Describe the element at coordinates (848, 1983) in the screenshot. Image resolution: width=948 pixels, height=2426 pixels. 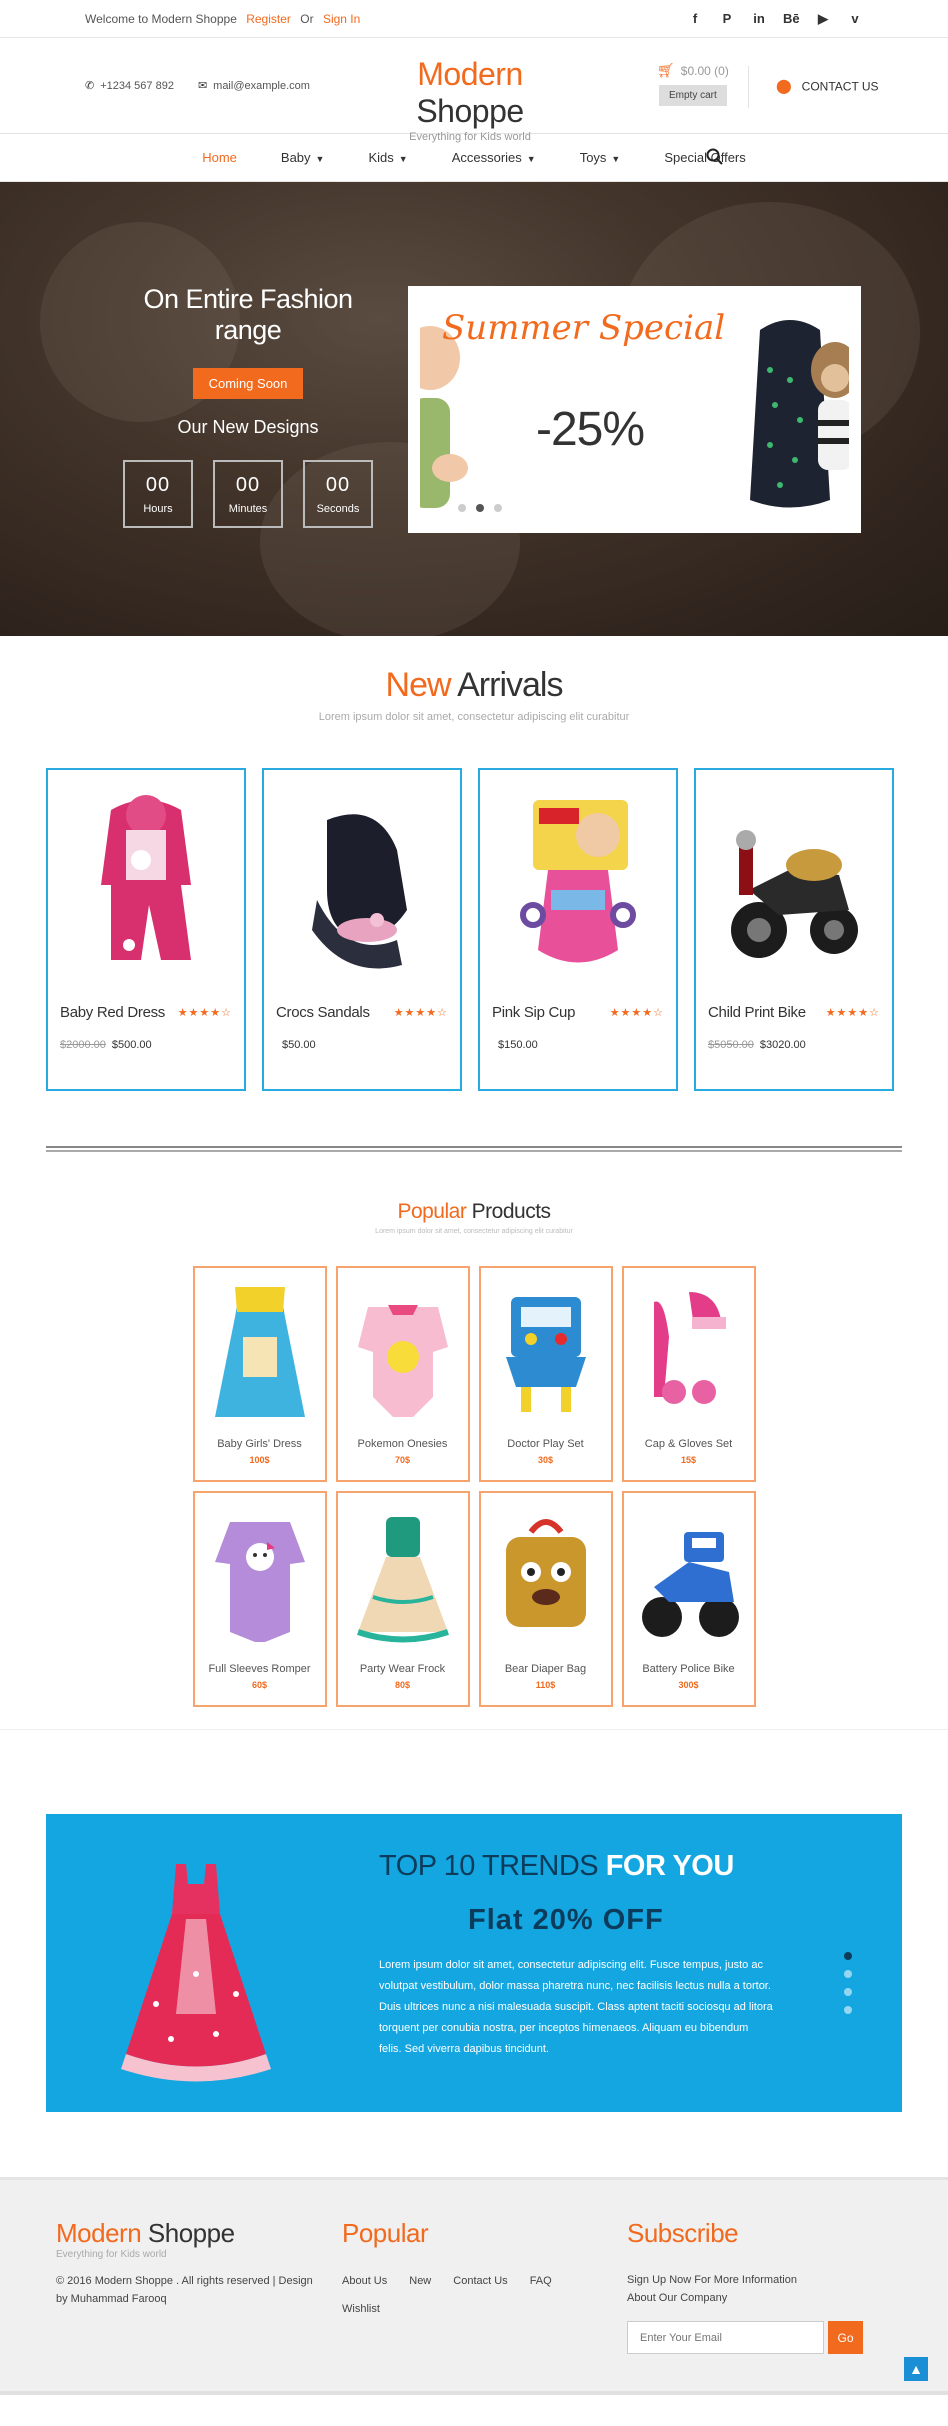
I see `slider-dots` at that location.